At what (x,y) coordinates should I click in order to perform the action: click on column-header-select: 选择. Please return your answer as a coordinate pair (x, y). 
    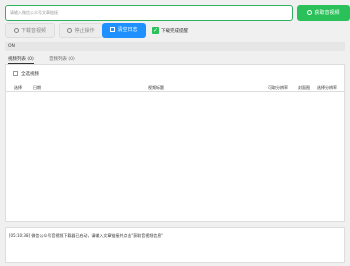
    Looking at the image, I should click on (18, 87).